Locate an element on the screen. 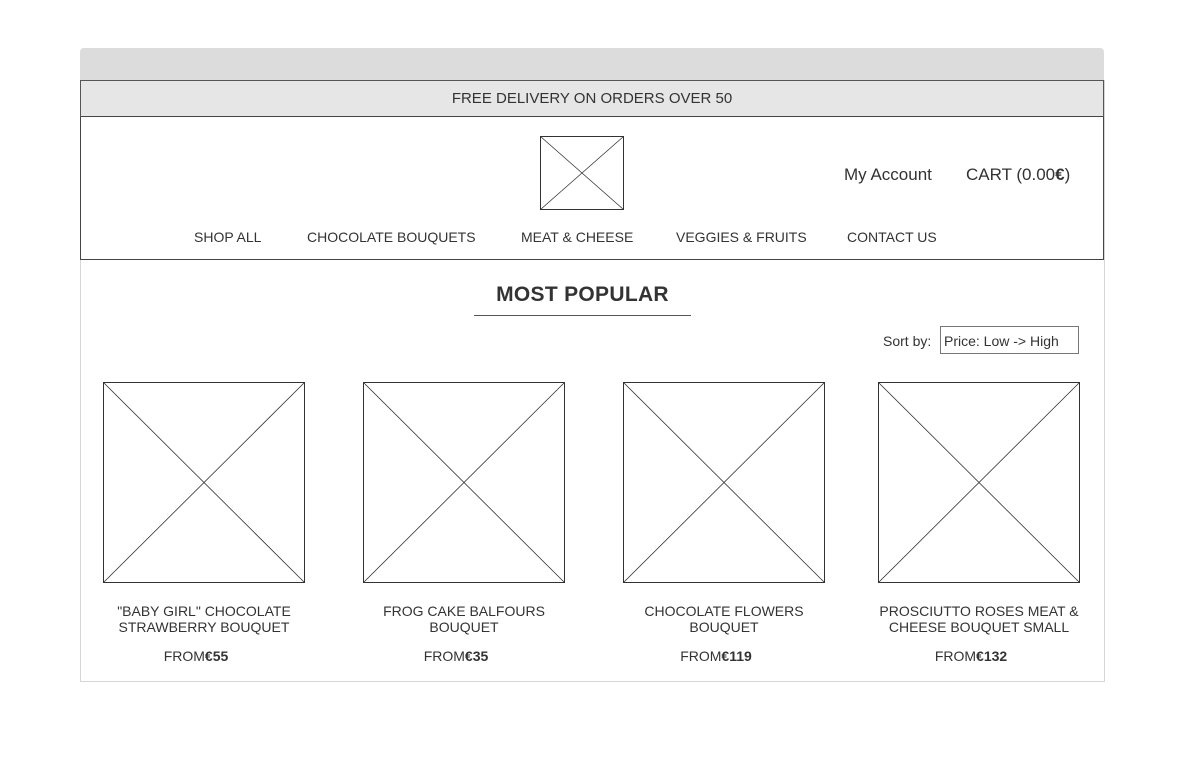  cart-close: ) is located at coordinates (1067, 174).